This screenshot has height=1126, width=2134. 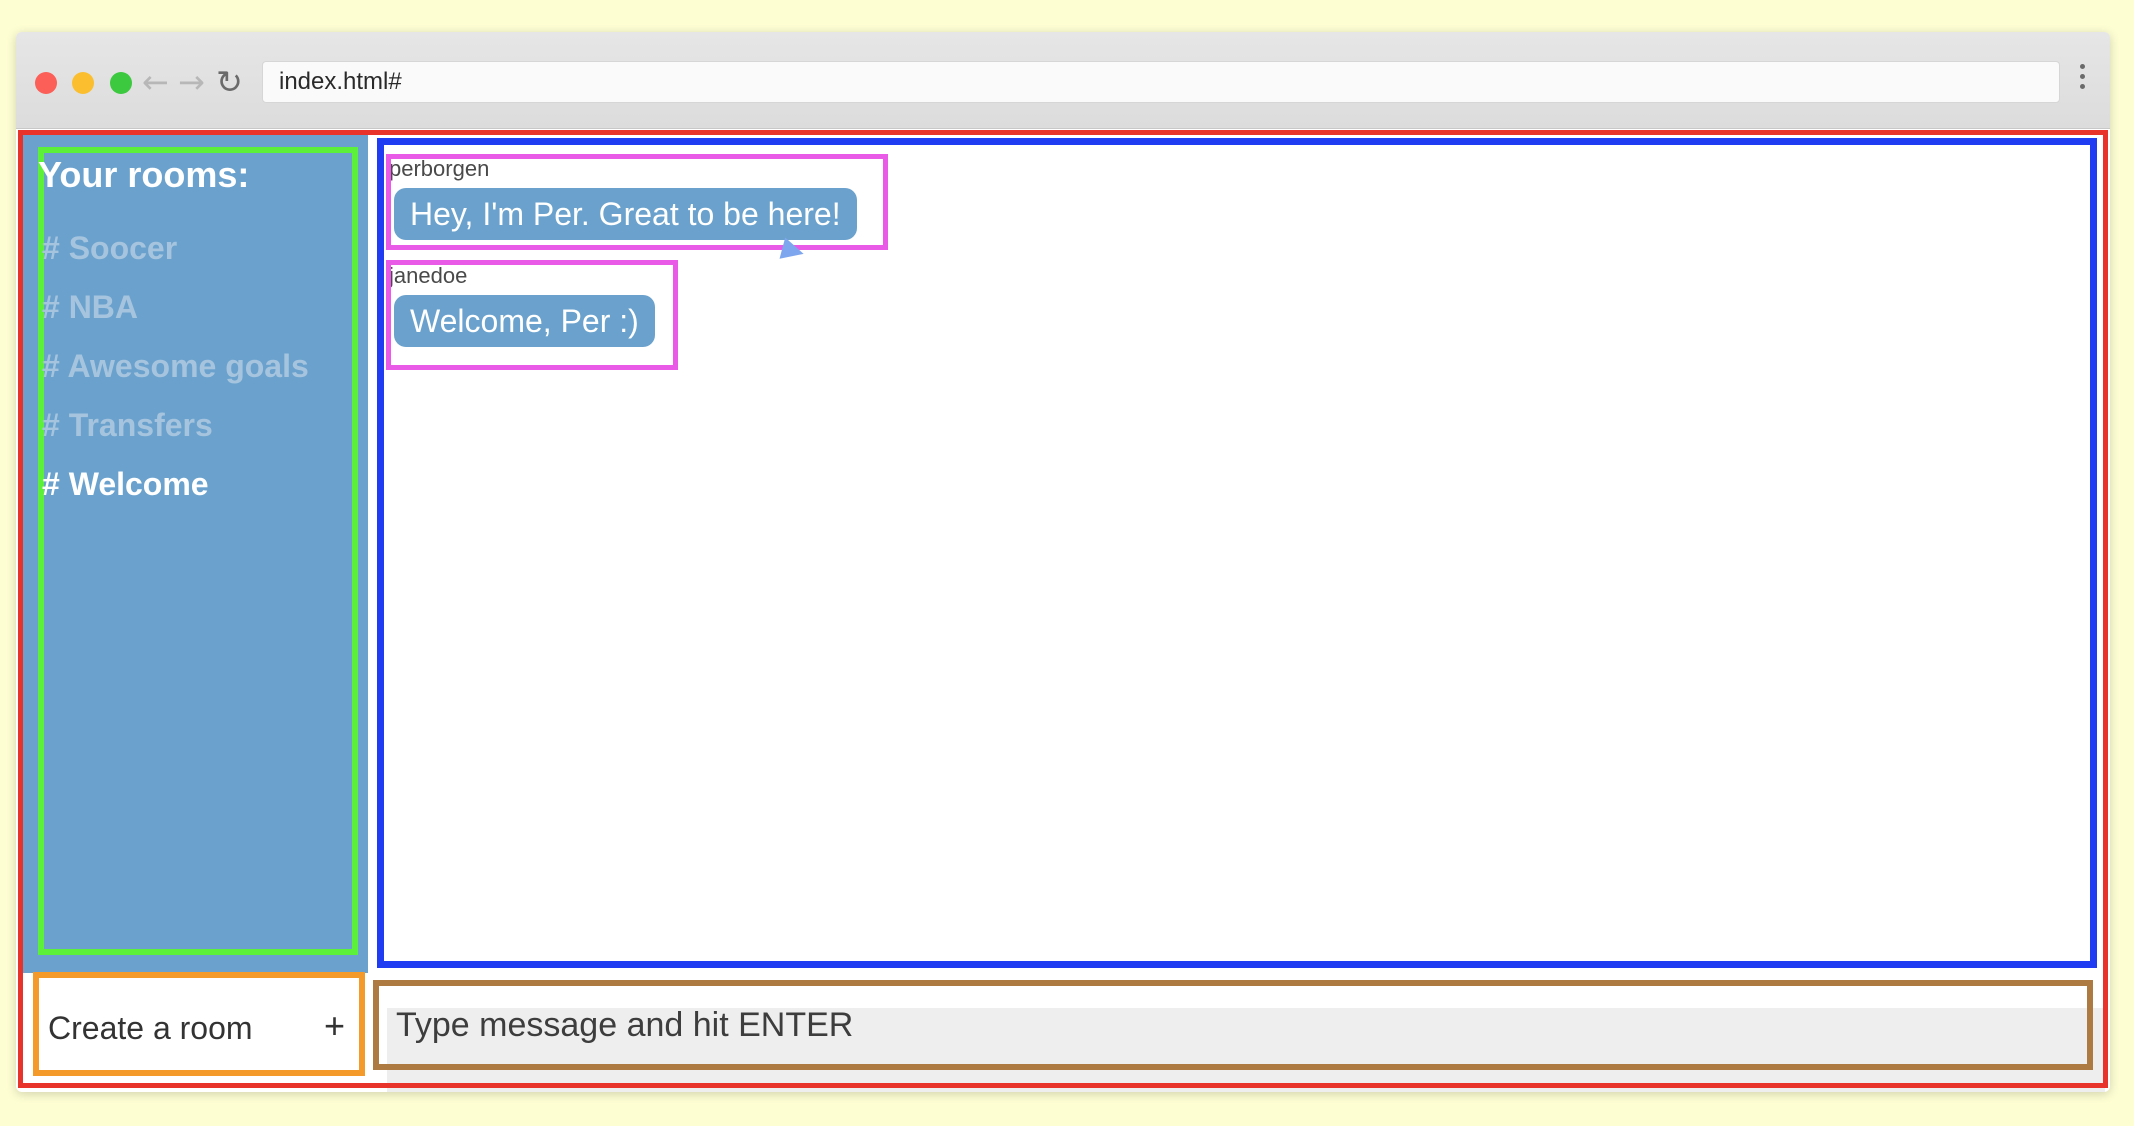 I want to click on more-menu-icon, so click(x=2083, y=79).